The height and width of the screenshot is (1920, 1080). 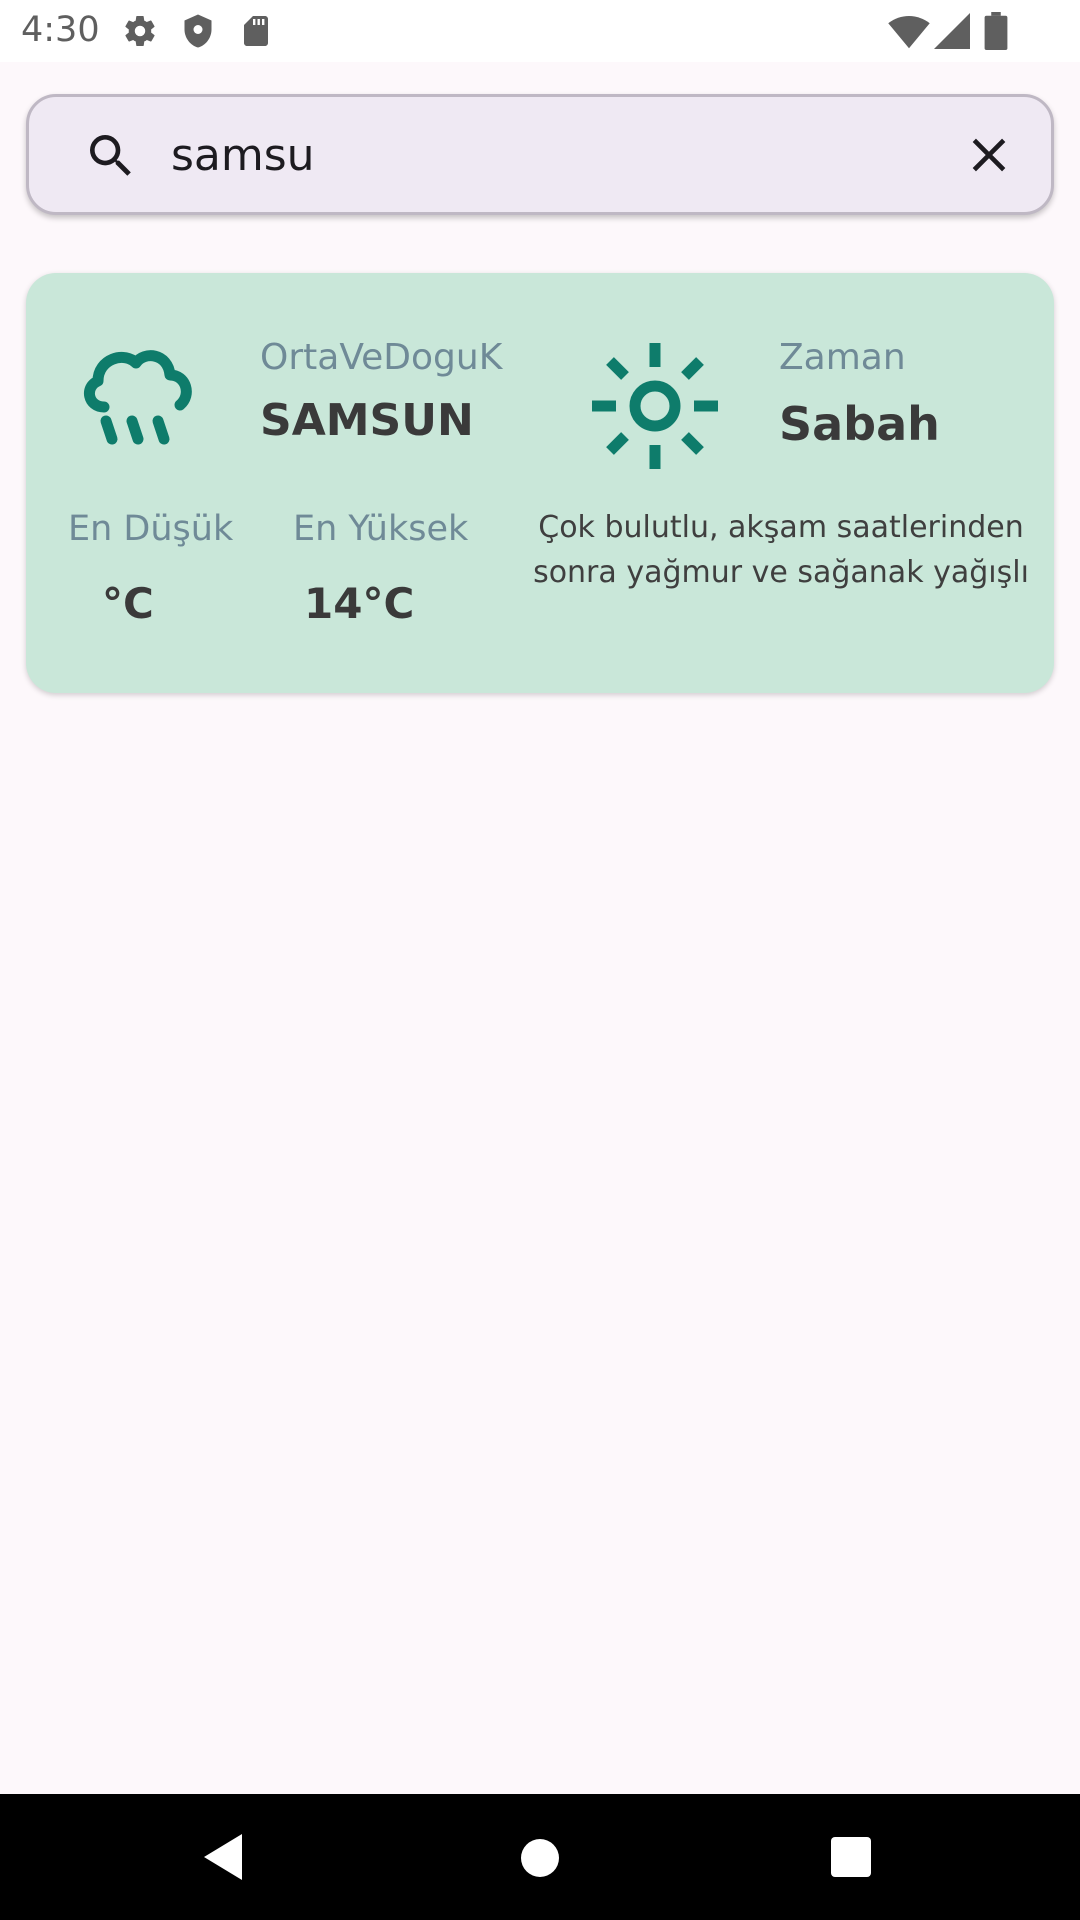 What do you see at coordinates (367, 420) in the screenshot?
I see `city-name: SAMSUN` at bounding box center [367, 420].